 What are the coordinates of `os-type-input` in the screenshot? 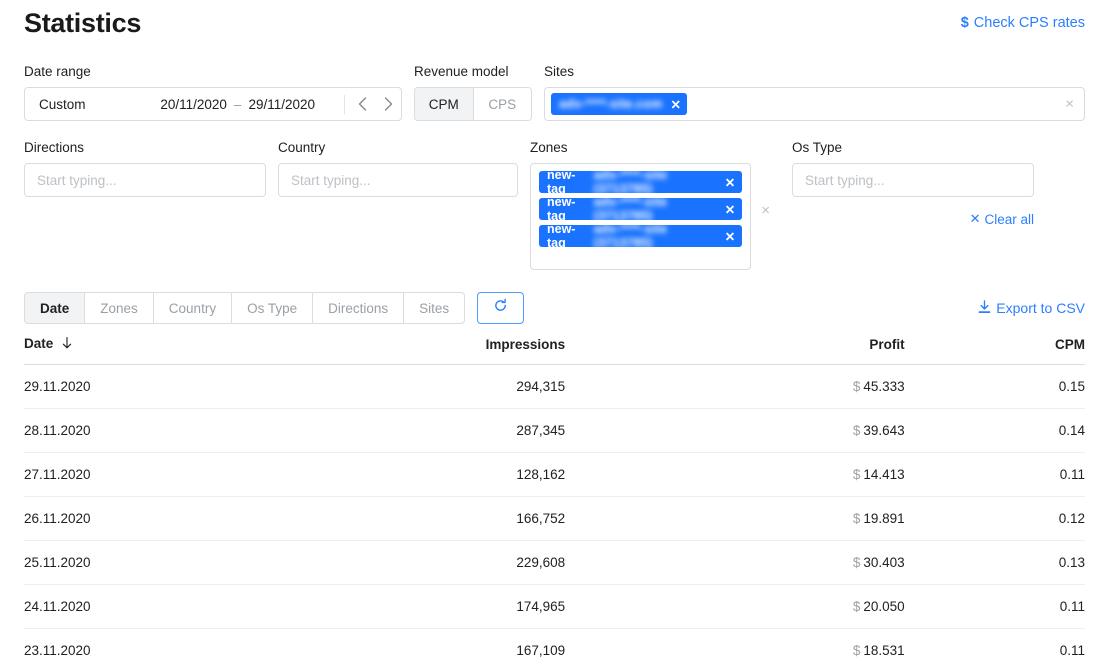 It's located at (913, 180).